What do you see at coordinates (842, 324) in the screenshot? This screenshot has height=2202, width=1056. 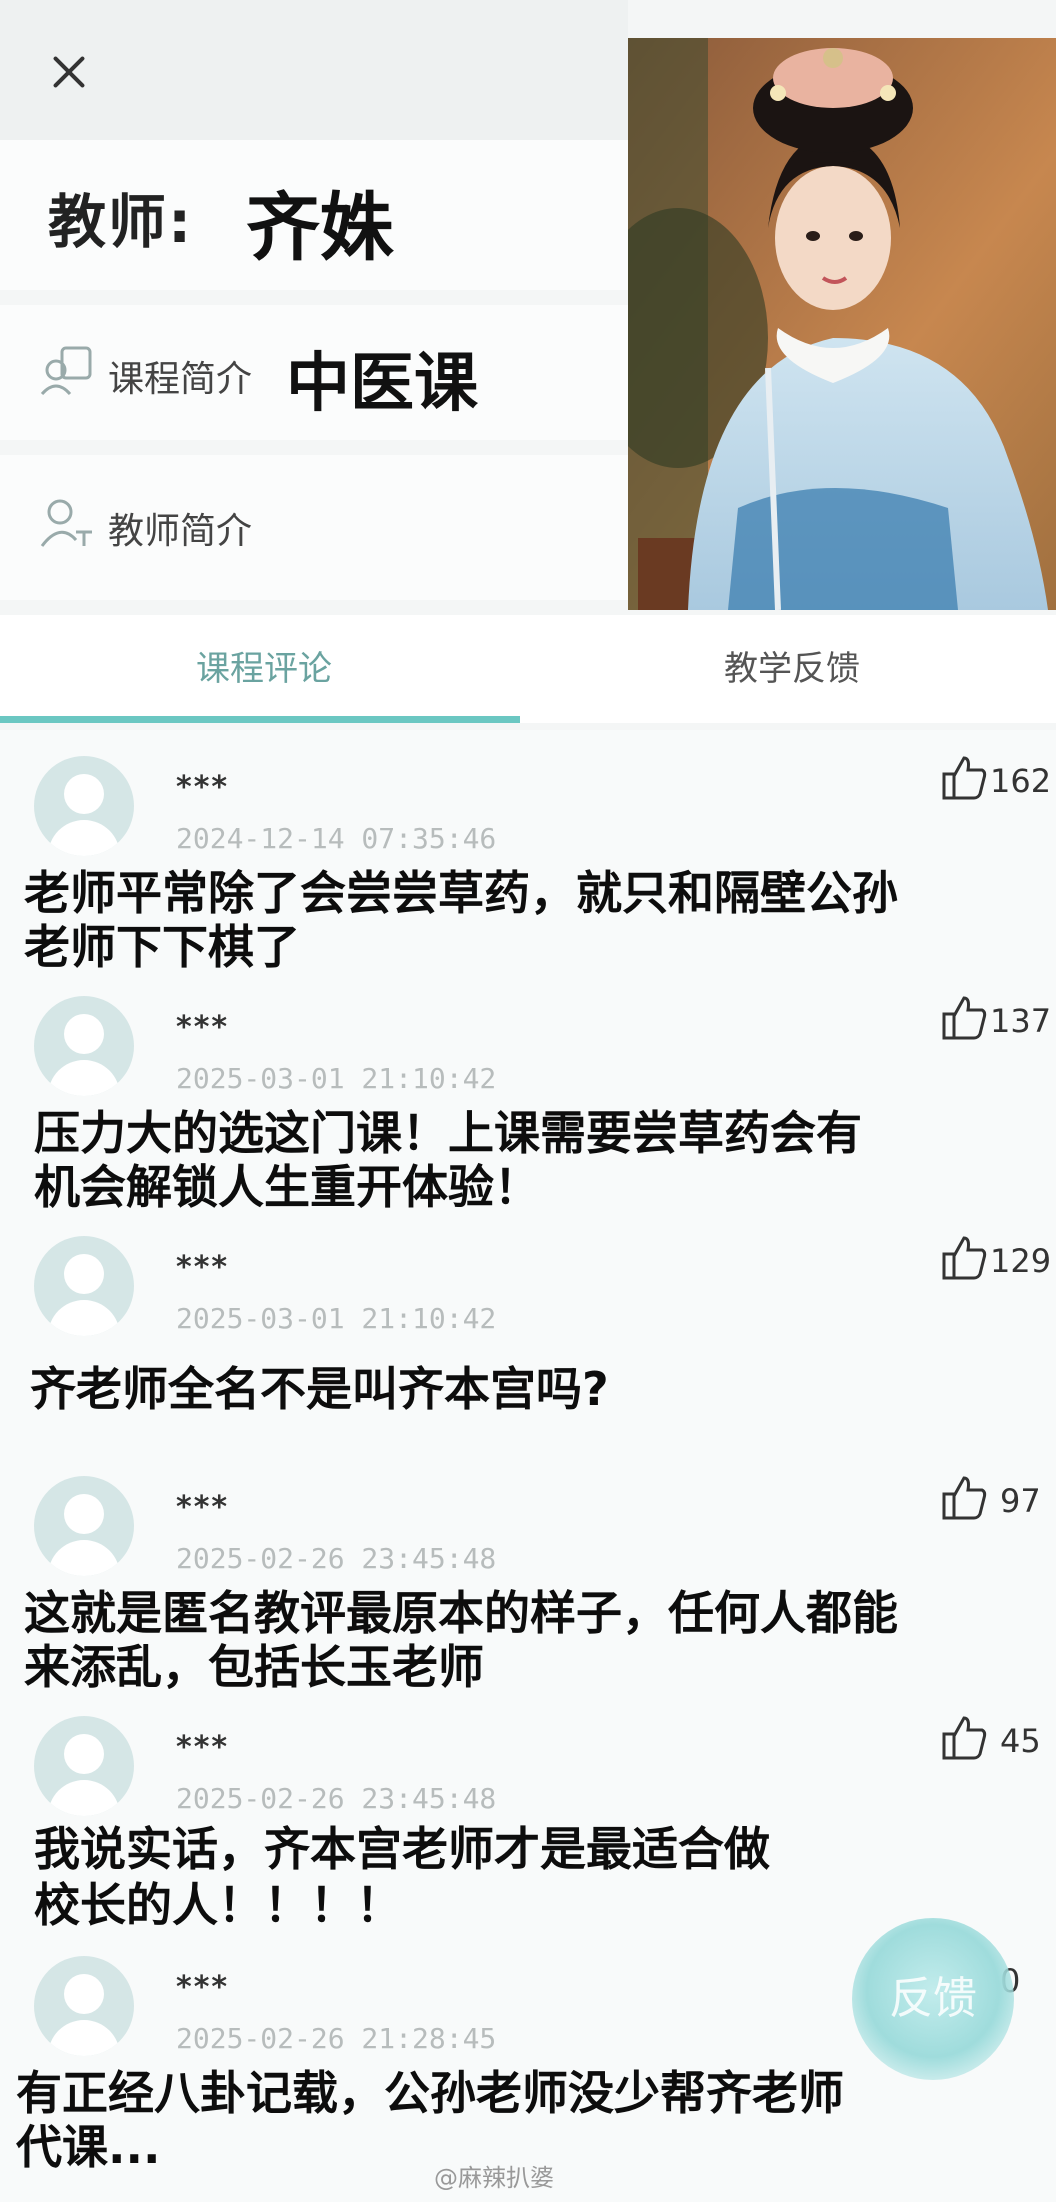 I see `teacher-portrait-image` at bounding box center [842, 324].